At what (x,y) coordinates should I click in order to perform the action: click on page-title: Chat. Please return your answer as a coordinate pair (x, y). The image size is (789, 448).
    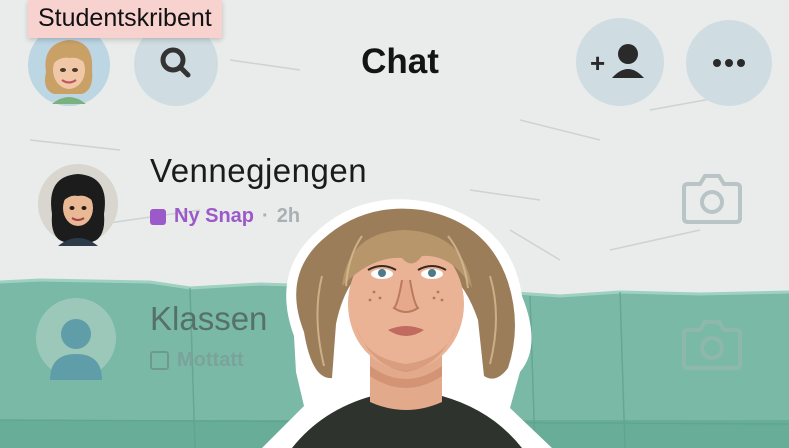
    Looking at the image, I should click on (400, 61).